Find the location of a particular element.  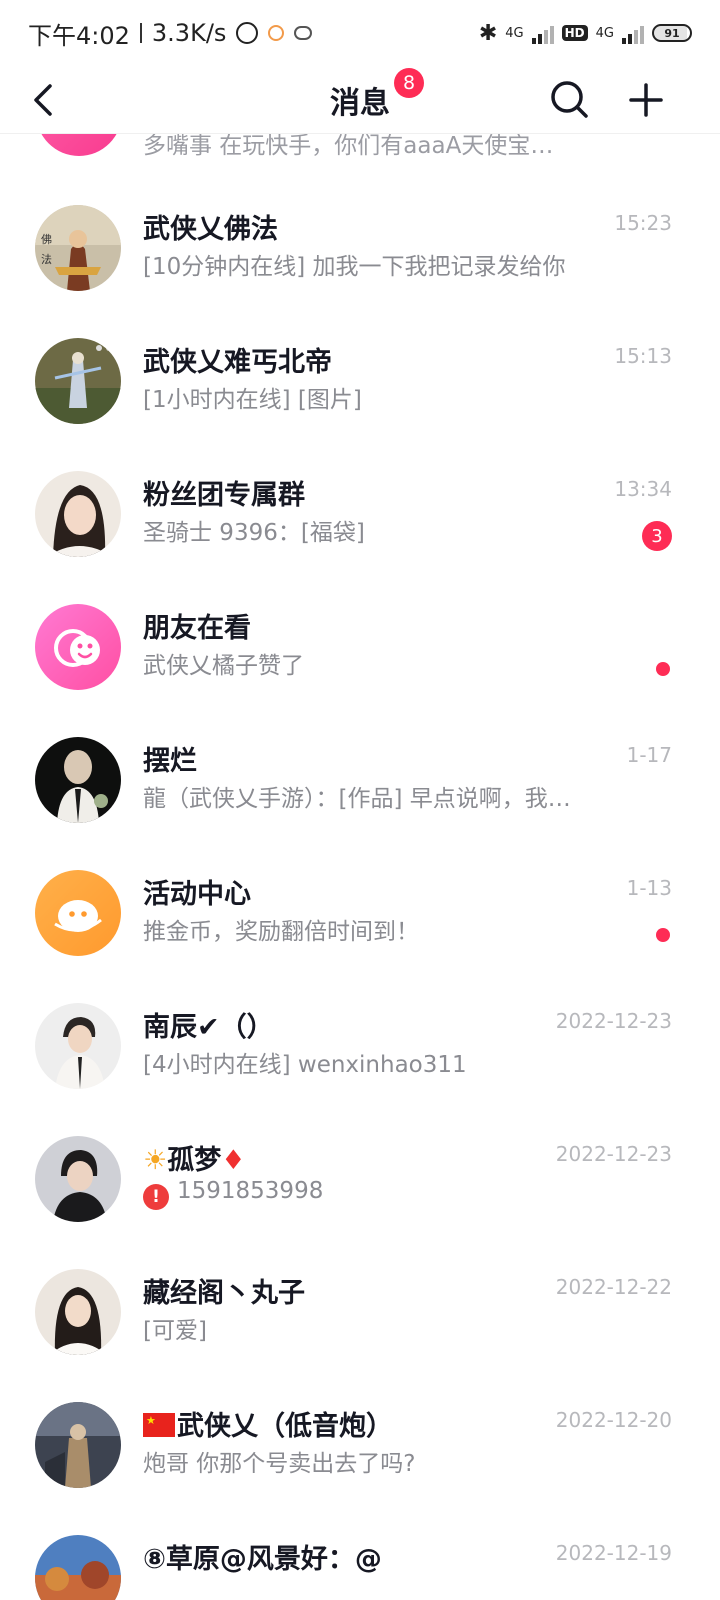

contact-name: 活动中心 is located at coordinates (197, 894).